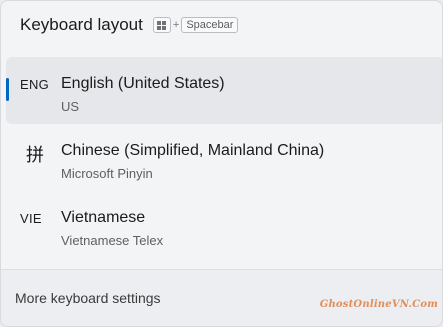 This screenshot has width=443, height=327. I want to click on layout-code: ENG, so click(35, 84).